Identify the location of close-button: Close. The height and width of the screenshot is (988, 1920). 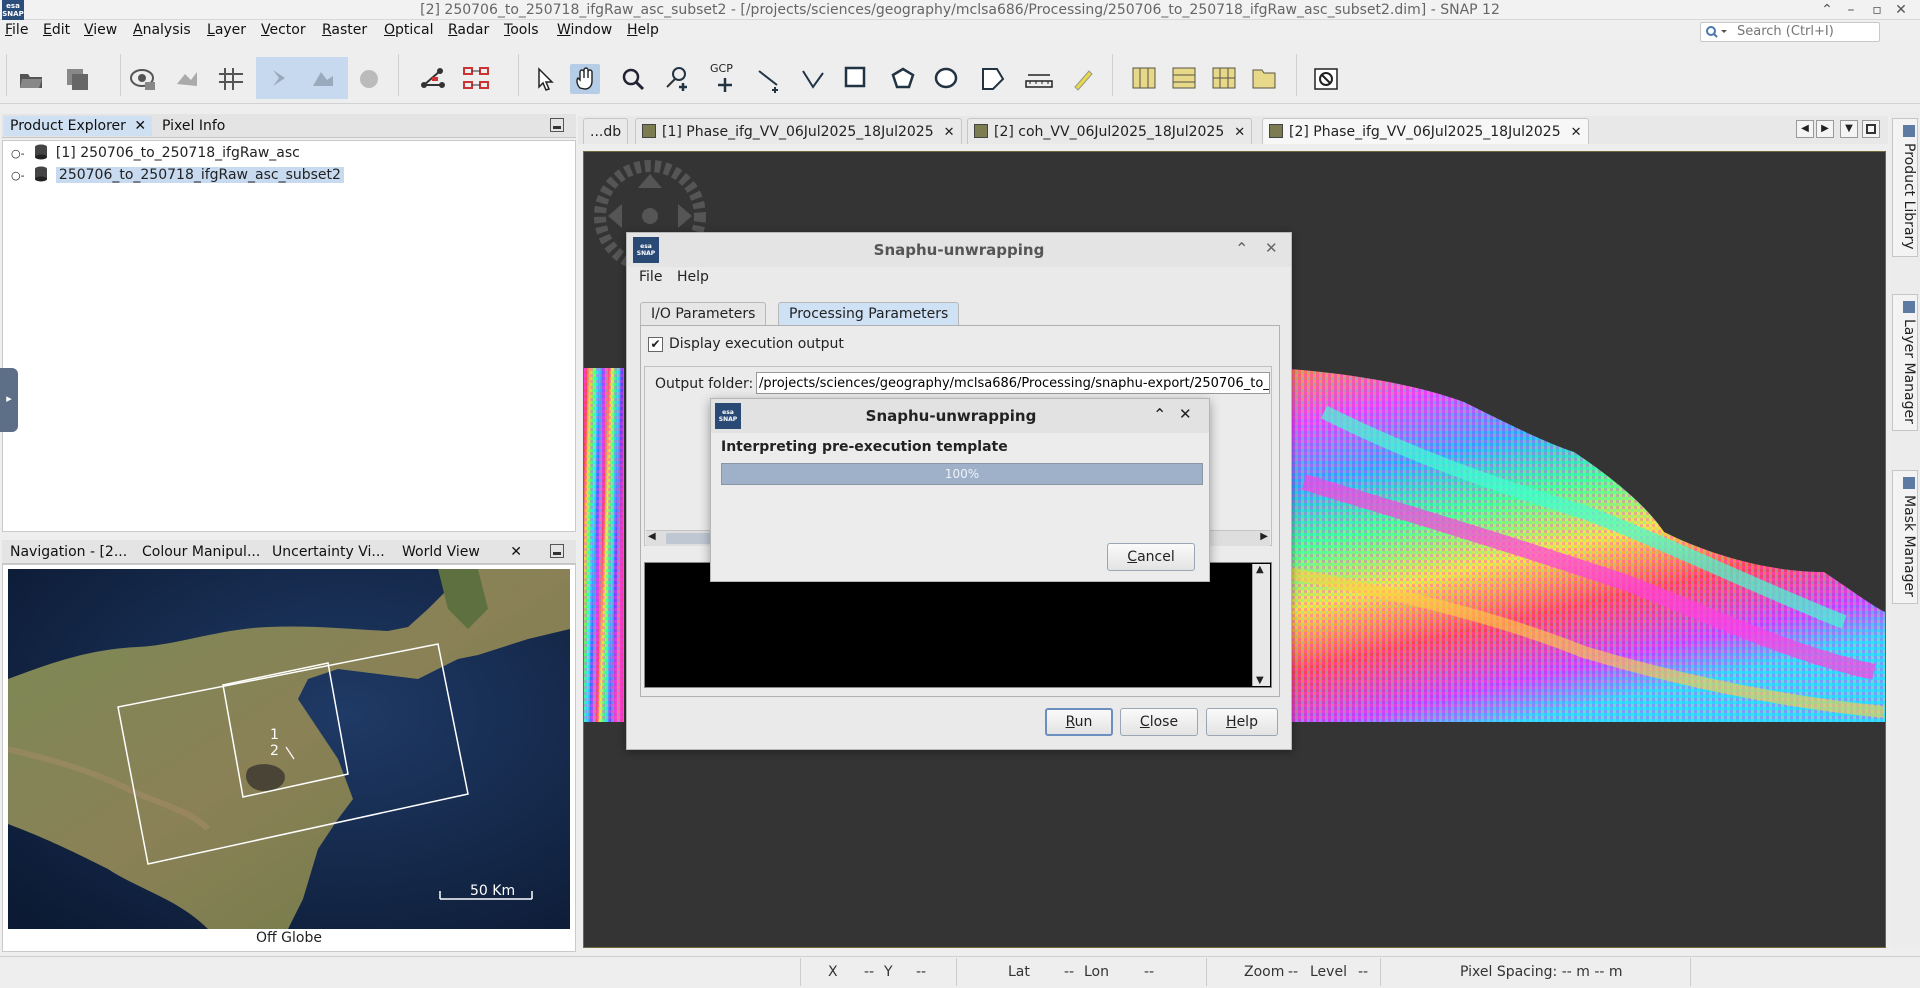
(1159, 722).